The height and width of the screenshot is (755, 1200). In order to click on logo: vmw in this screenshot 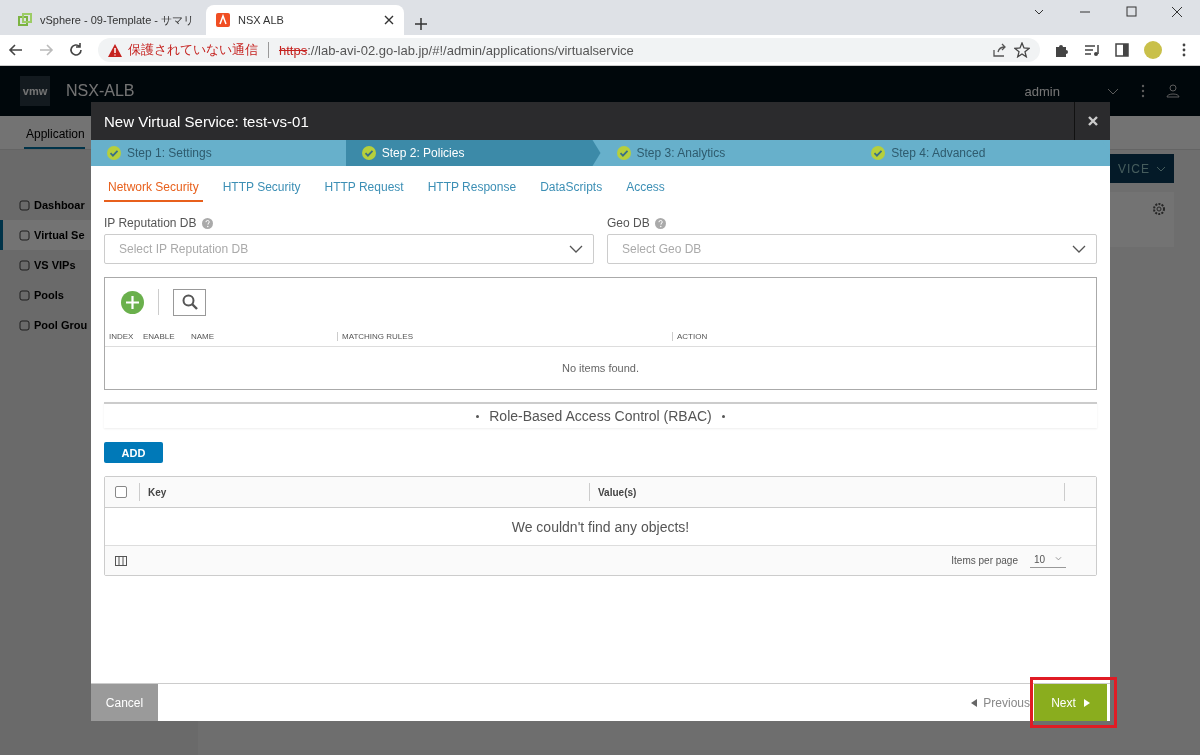, I will do `click(35, 91)`.